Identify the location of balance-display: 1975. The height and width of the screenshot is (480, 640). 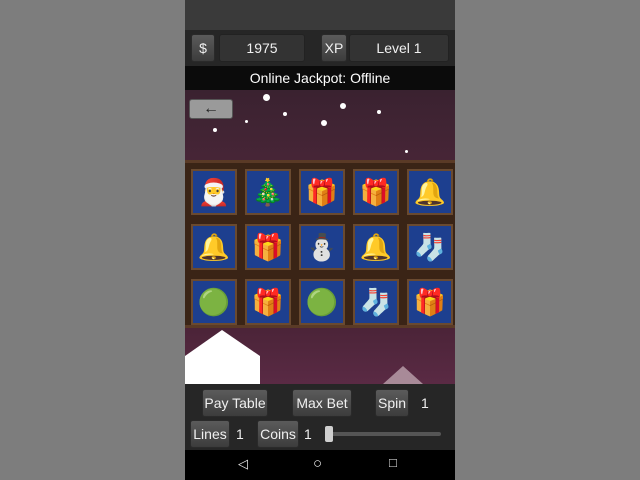
(262, 48).